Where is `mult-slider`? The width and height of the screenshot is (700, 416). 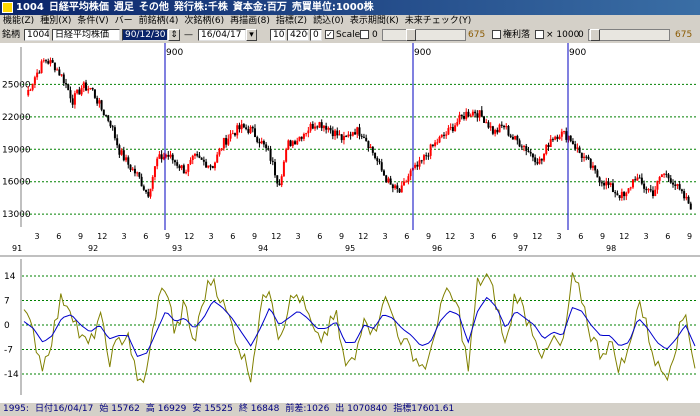 mult-slider is located at coordinates (629, 35).